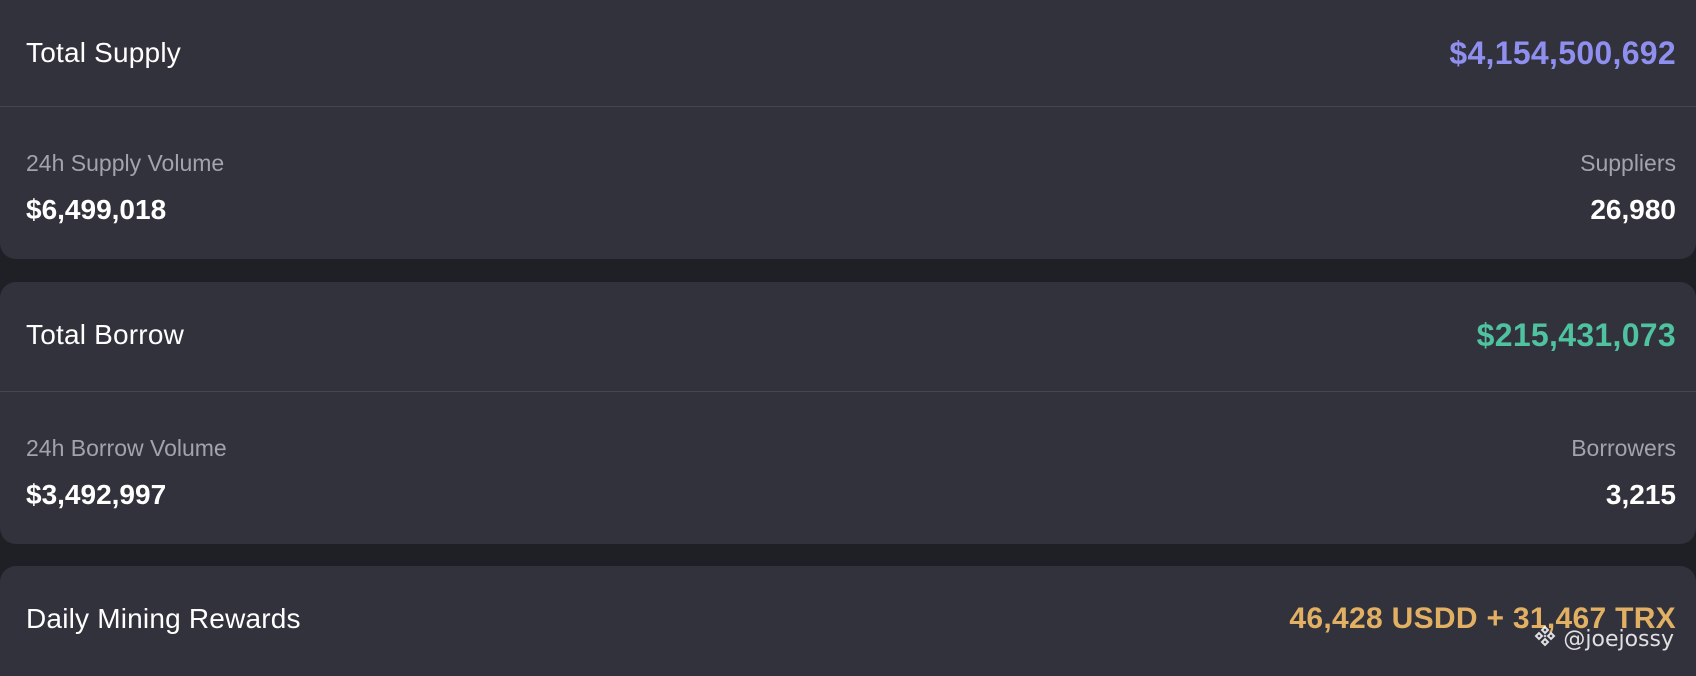 This screenshot has height=676, width=1696. I want to click on watermark: @joejossy, so click(1603, 639).